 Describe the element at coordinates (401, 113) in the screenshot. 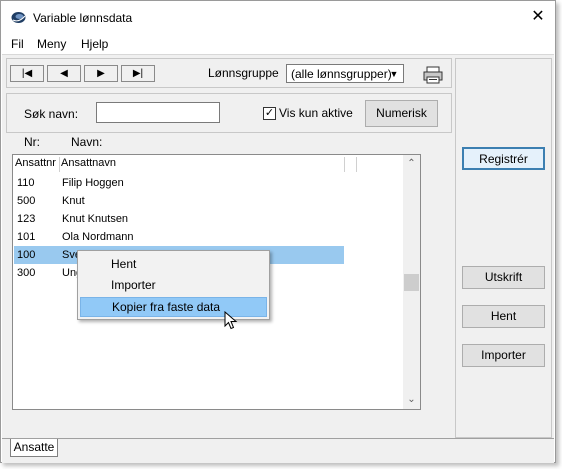

I see `numeric-button: Numerisk` at that location.